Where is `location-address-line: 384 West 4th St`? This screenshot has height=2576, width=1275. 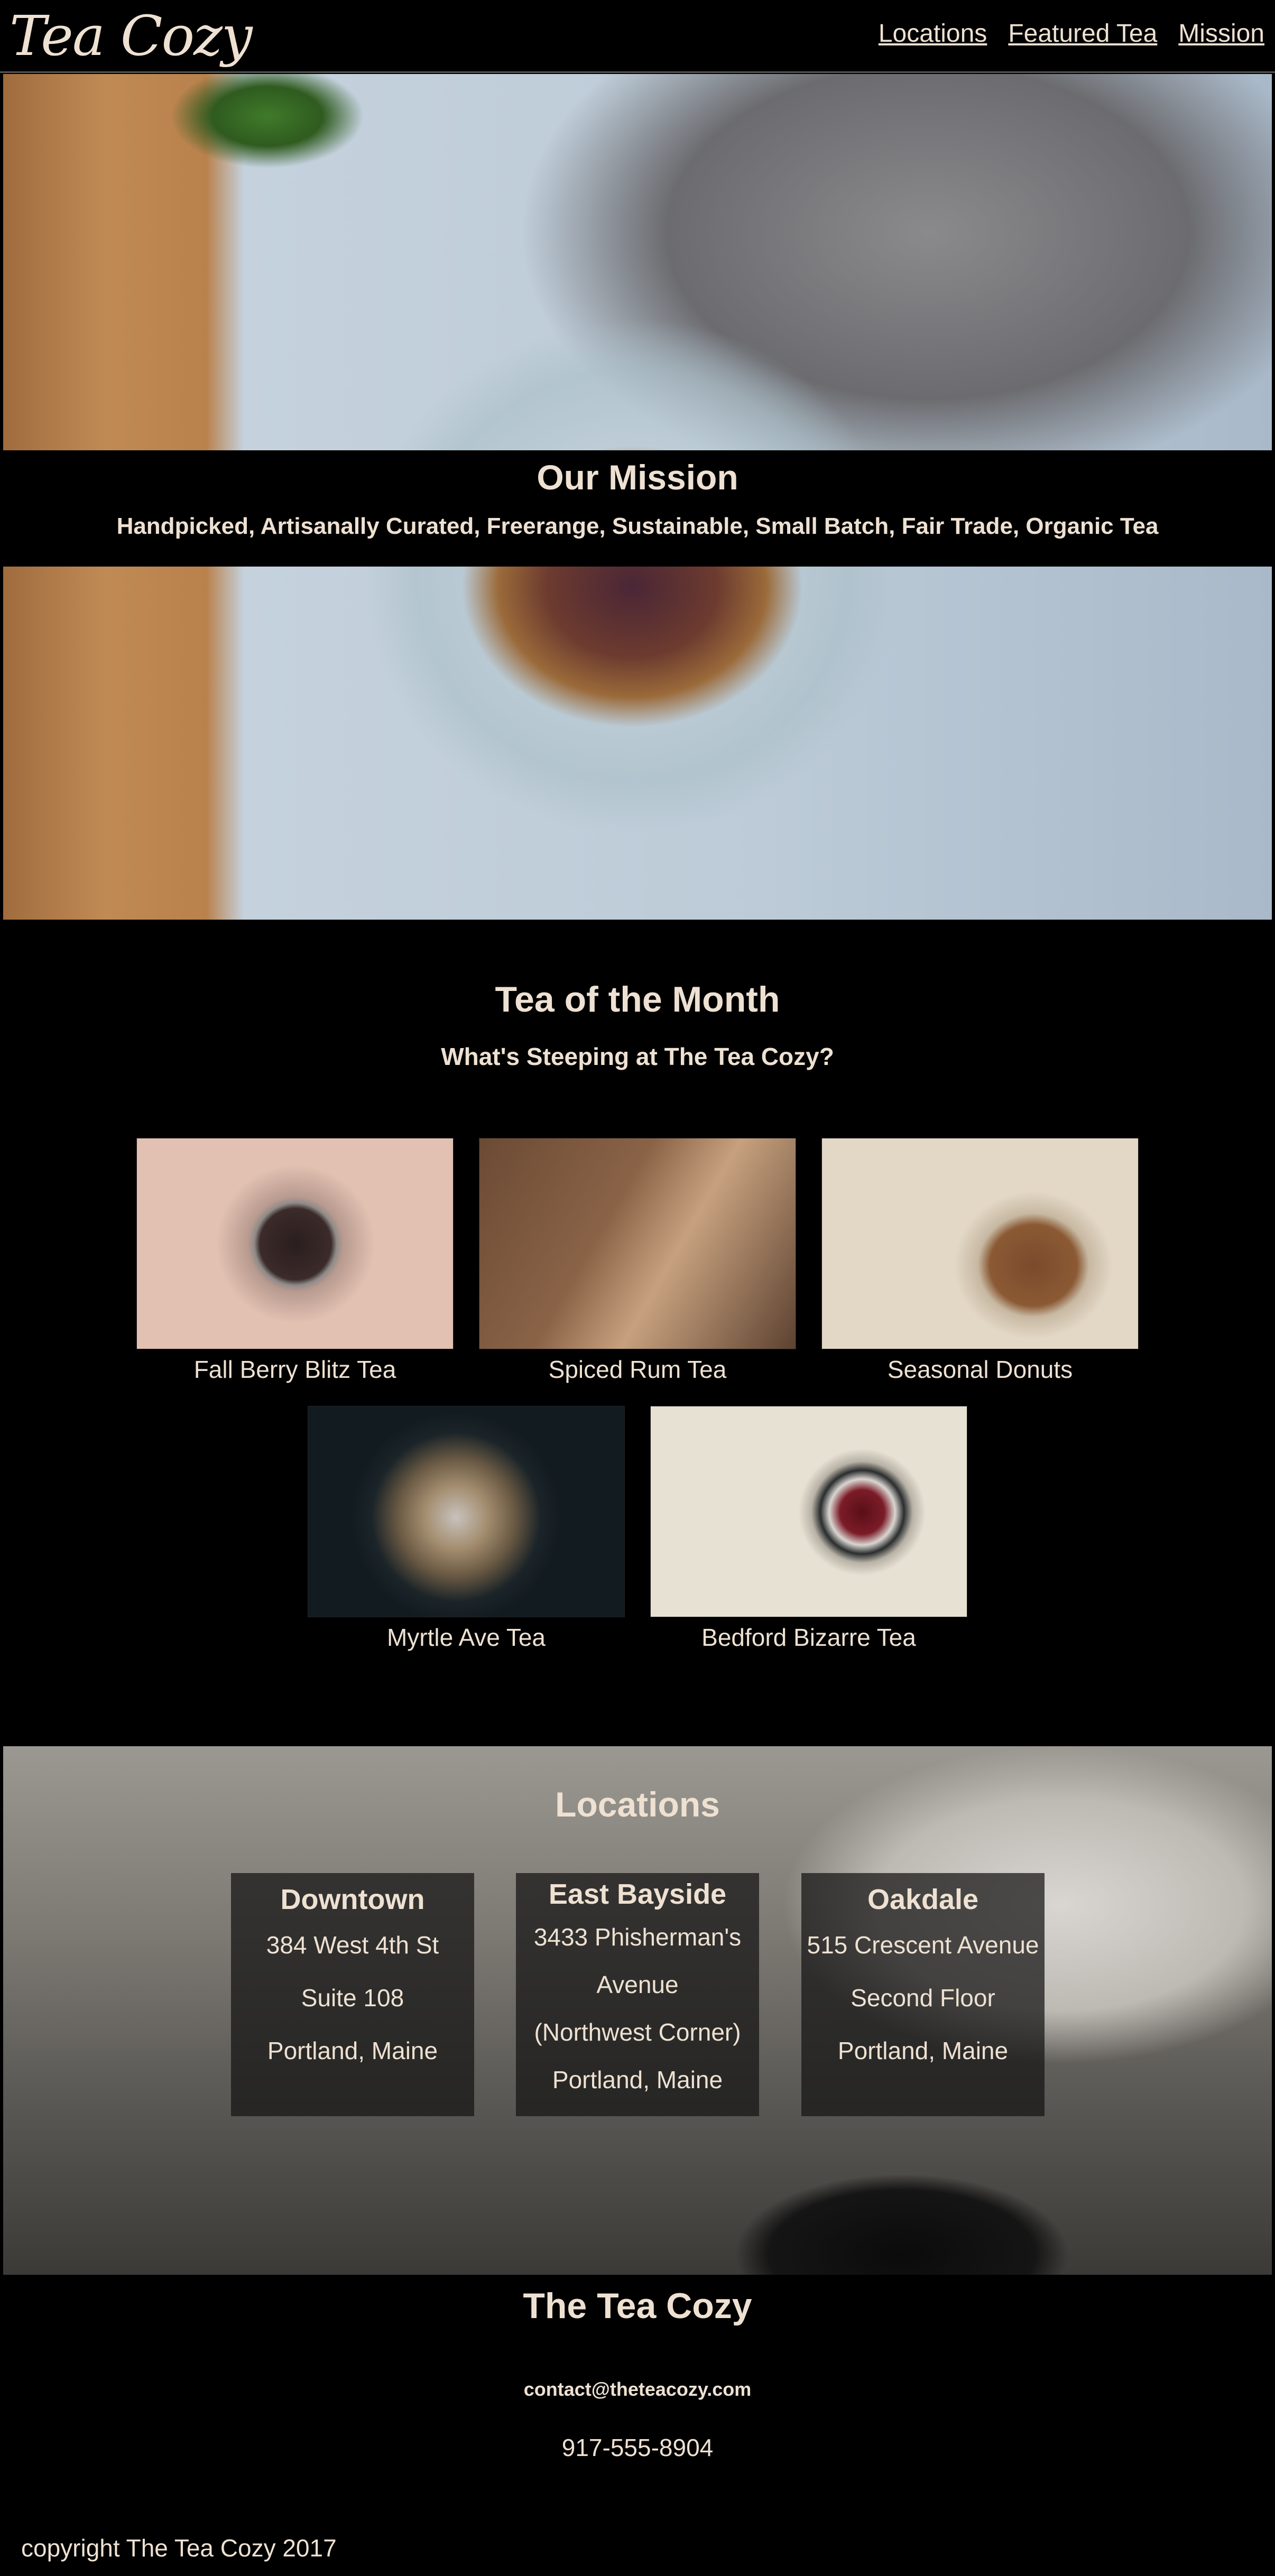 location-address-line: 384 West 4th St is located at coordinates (352, 1945).